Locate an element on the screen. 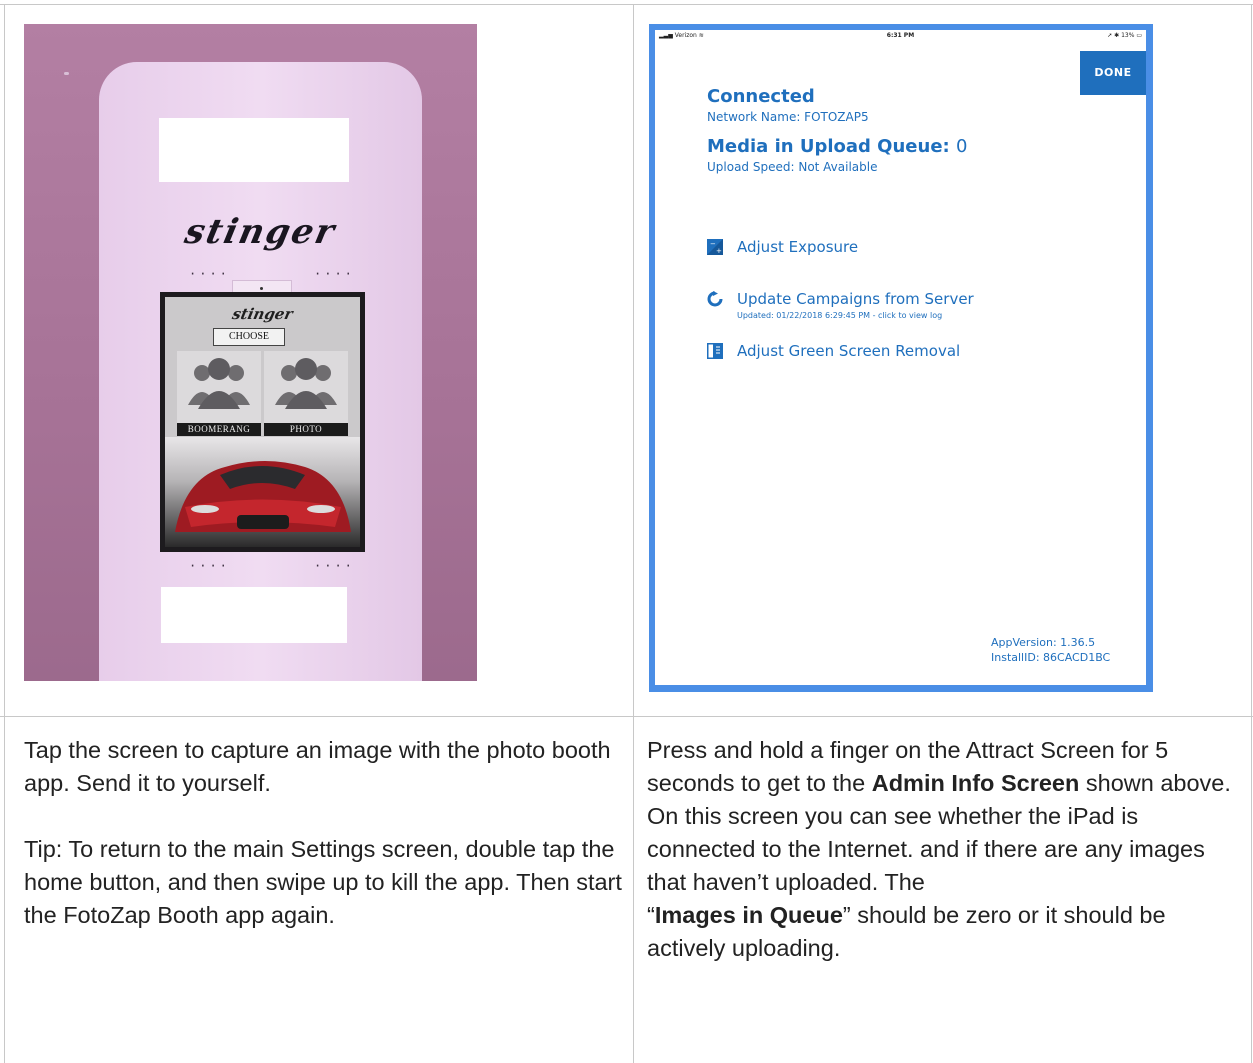 Image resolution: width=1253 pixels, height=1063 pixels. boomerang-tile is located at coordinates (219, 387).